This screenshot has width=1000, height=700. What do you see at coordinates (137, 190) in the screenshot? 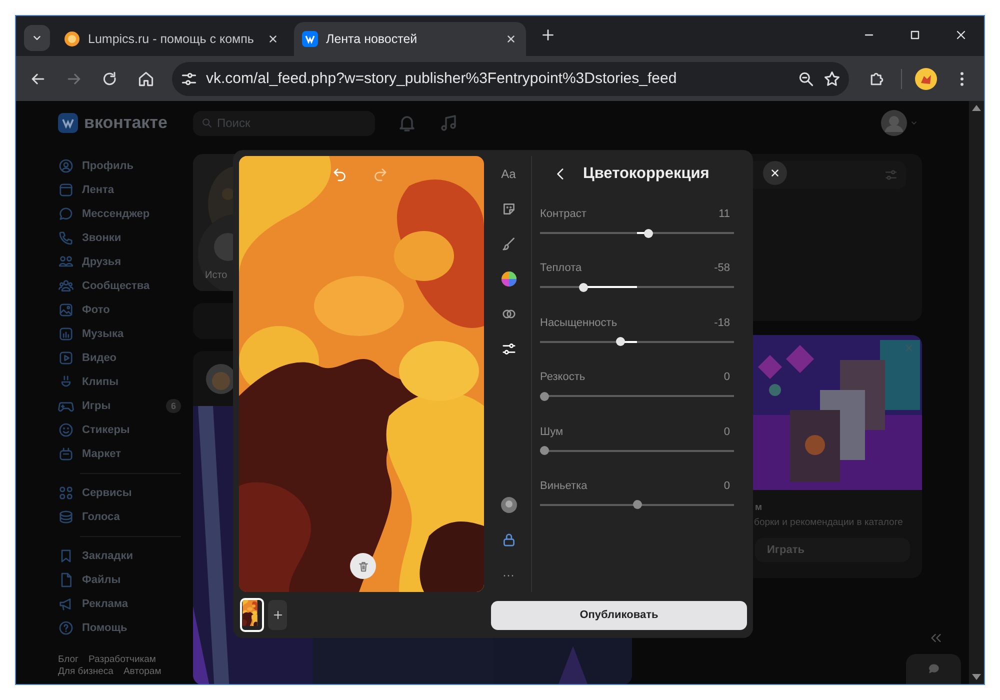
I see `sidebar-link: Лента` at bounding box center [137, 190].